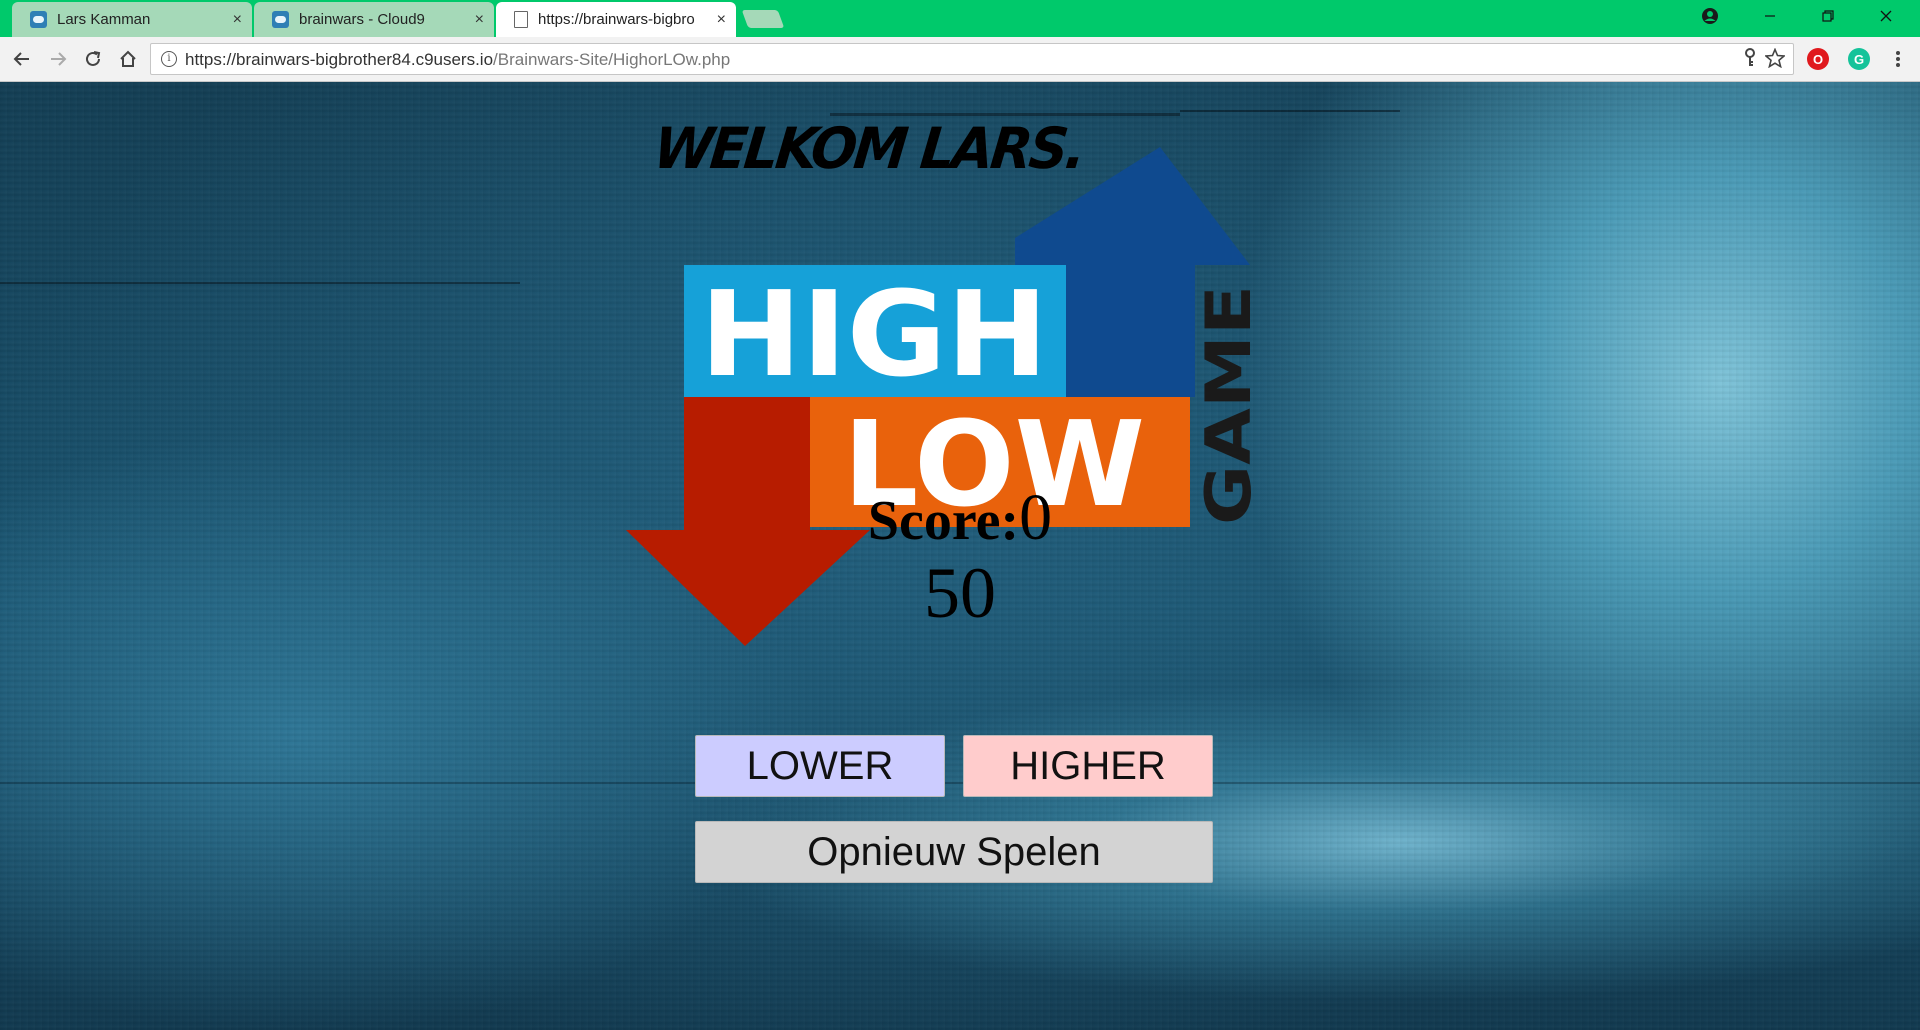 This screenshot has height=1030, width=1920. I want to click on tab-label: https://brainwars-bigbro, so click(616, 19).